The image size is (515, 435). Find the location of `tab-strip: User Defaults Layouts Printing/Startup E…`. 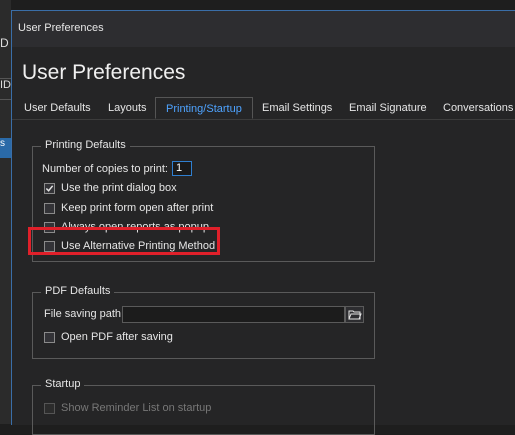

tab-strip: User Defaults Layouts Printing/Startup E… is located at coordinates (263, 108).